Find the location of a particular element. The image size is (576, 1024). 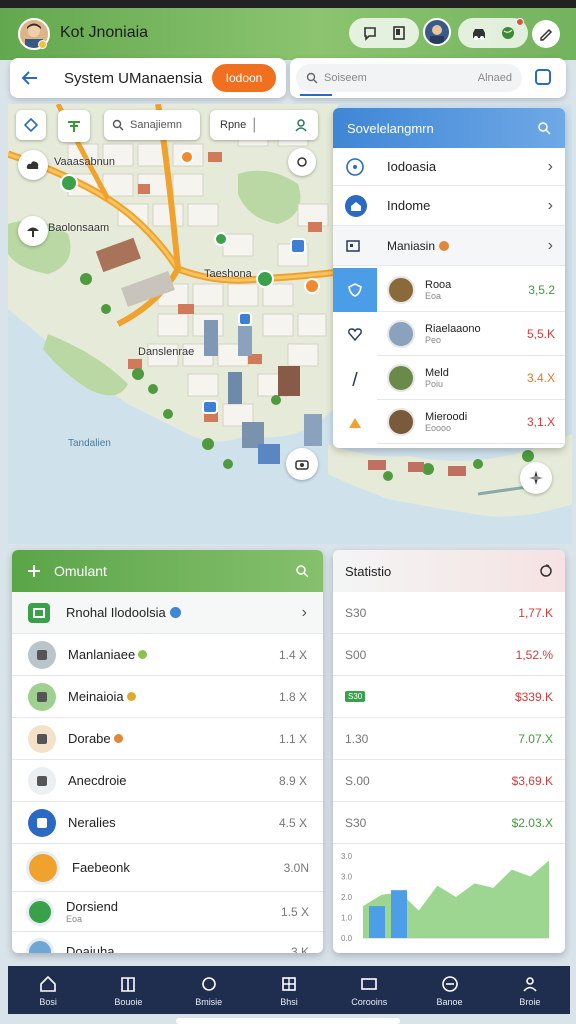

action-button: Iodoon is located at coordinates (244, 78).